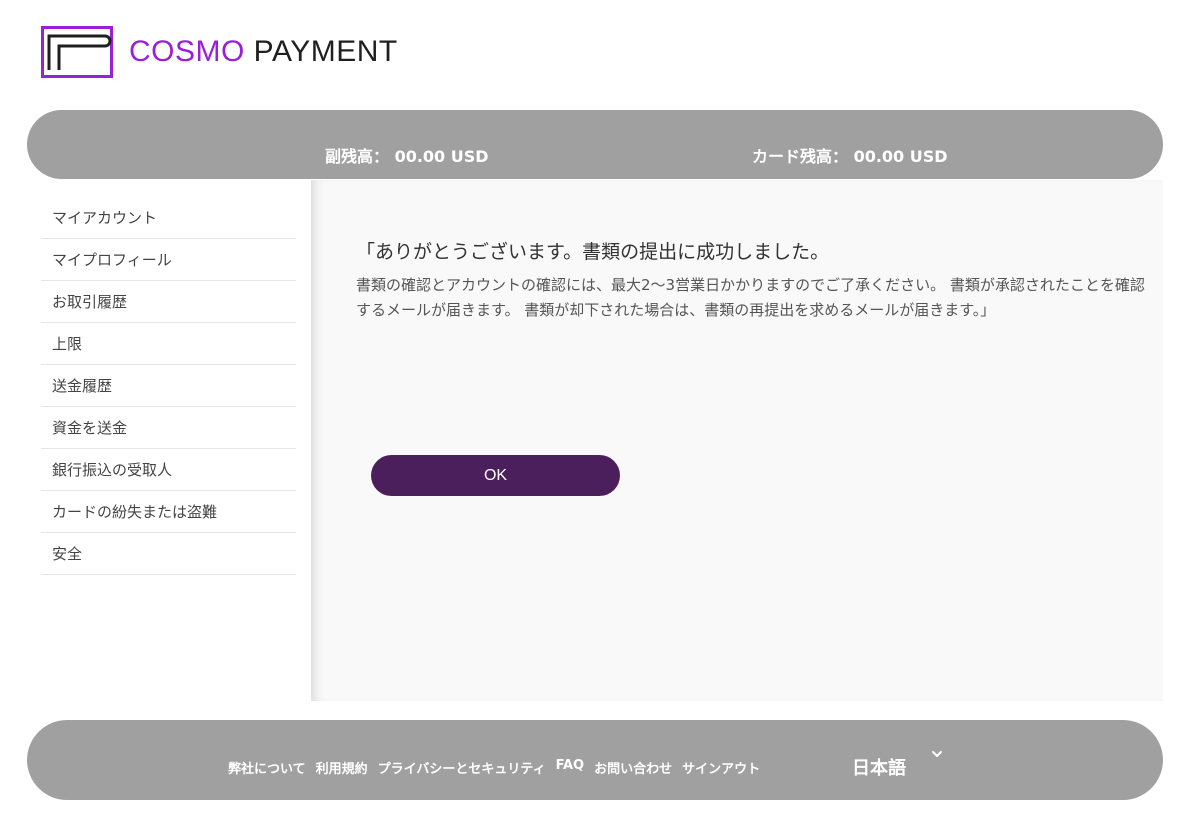 The height and width of the screenshot is (833, 1200). Describe the element at coordinates (267, 767) in the screenshot. I see `footer-link-about: 弊社について` at that location.